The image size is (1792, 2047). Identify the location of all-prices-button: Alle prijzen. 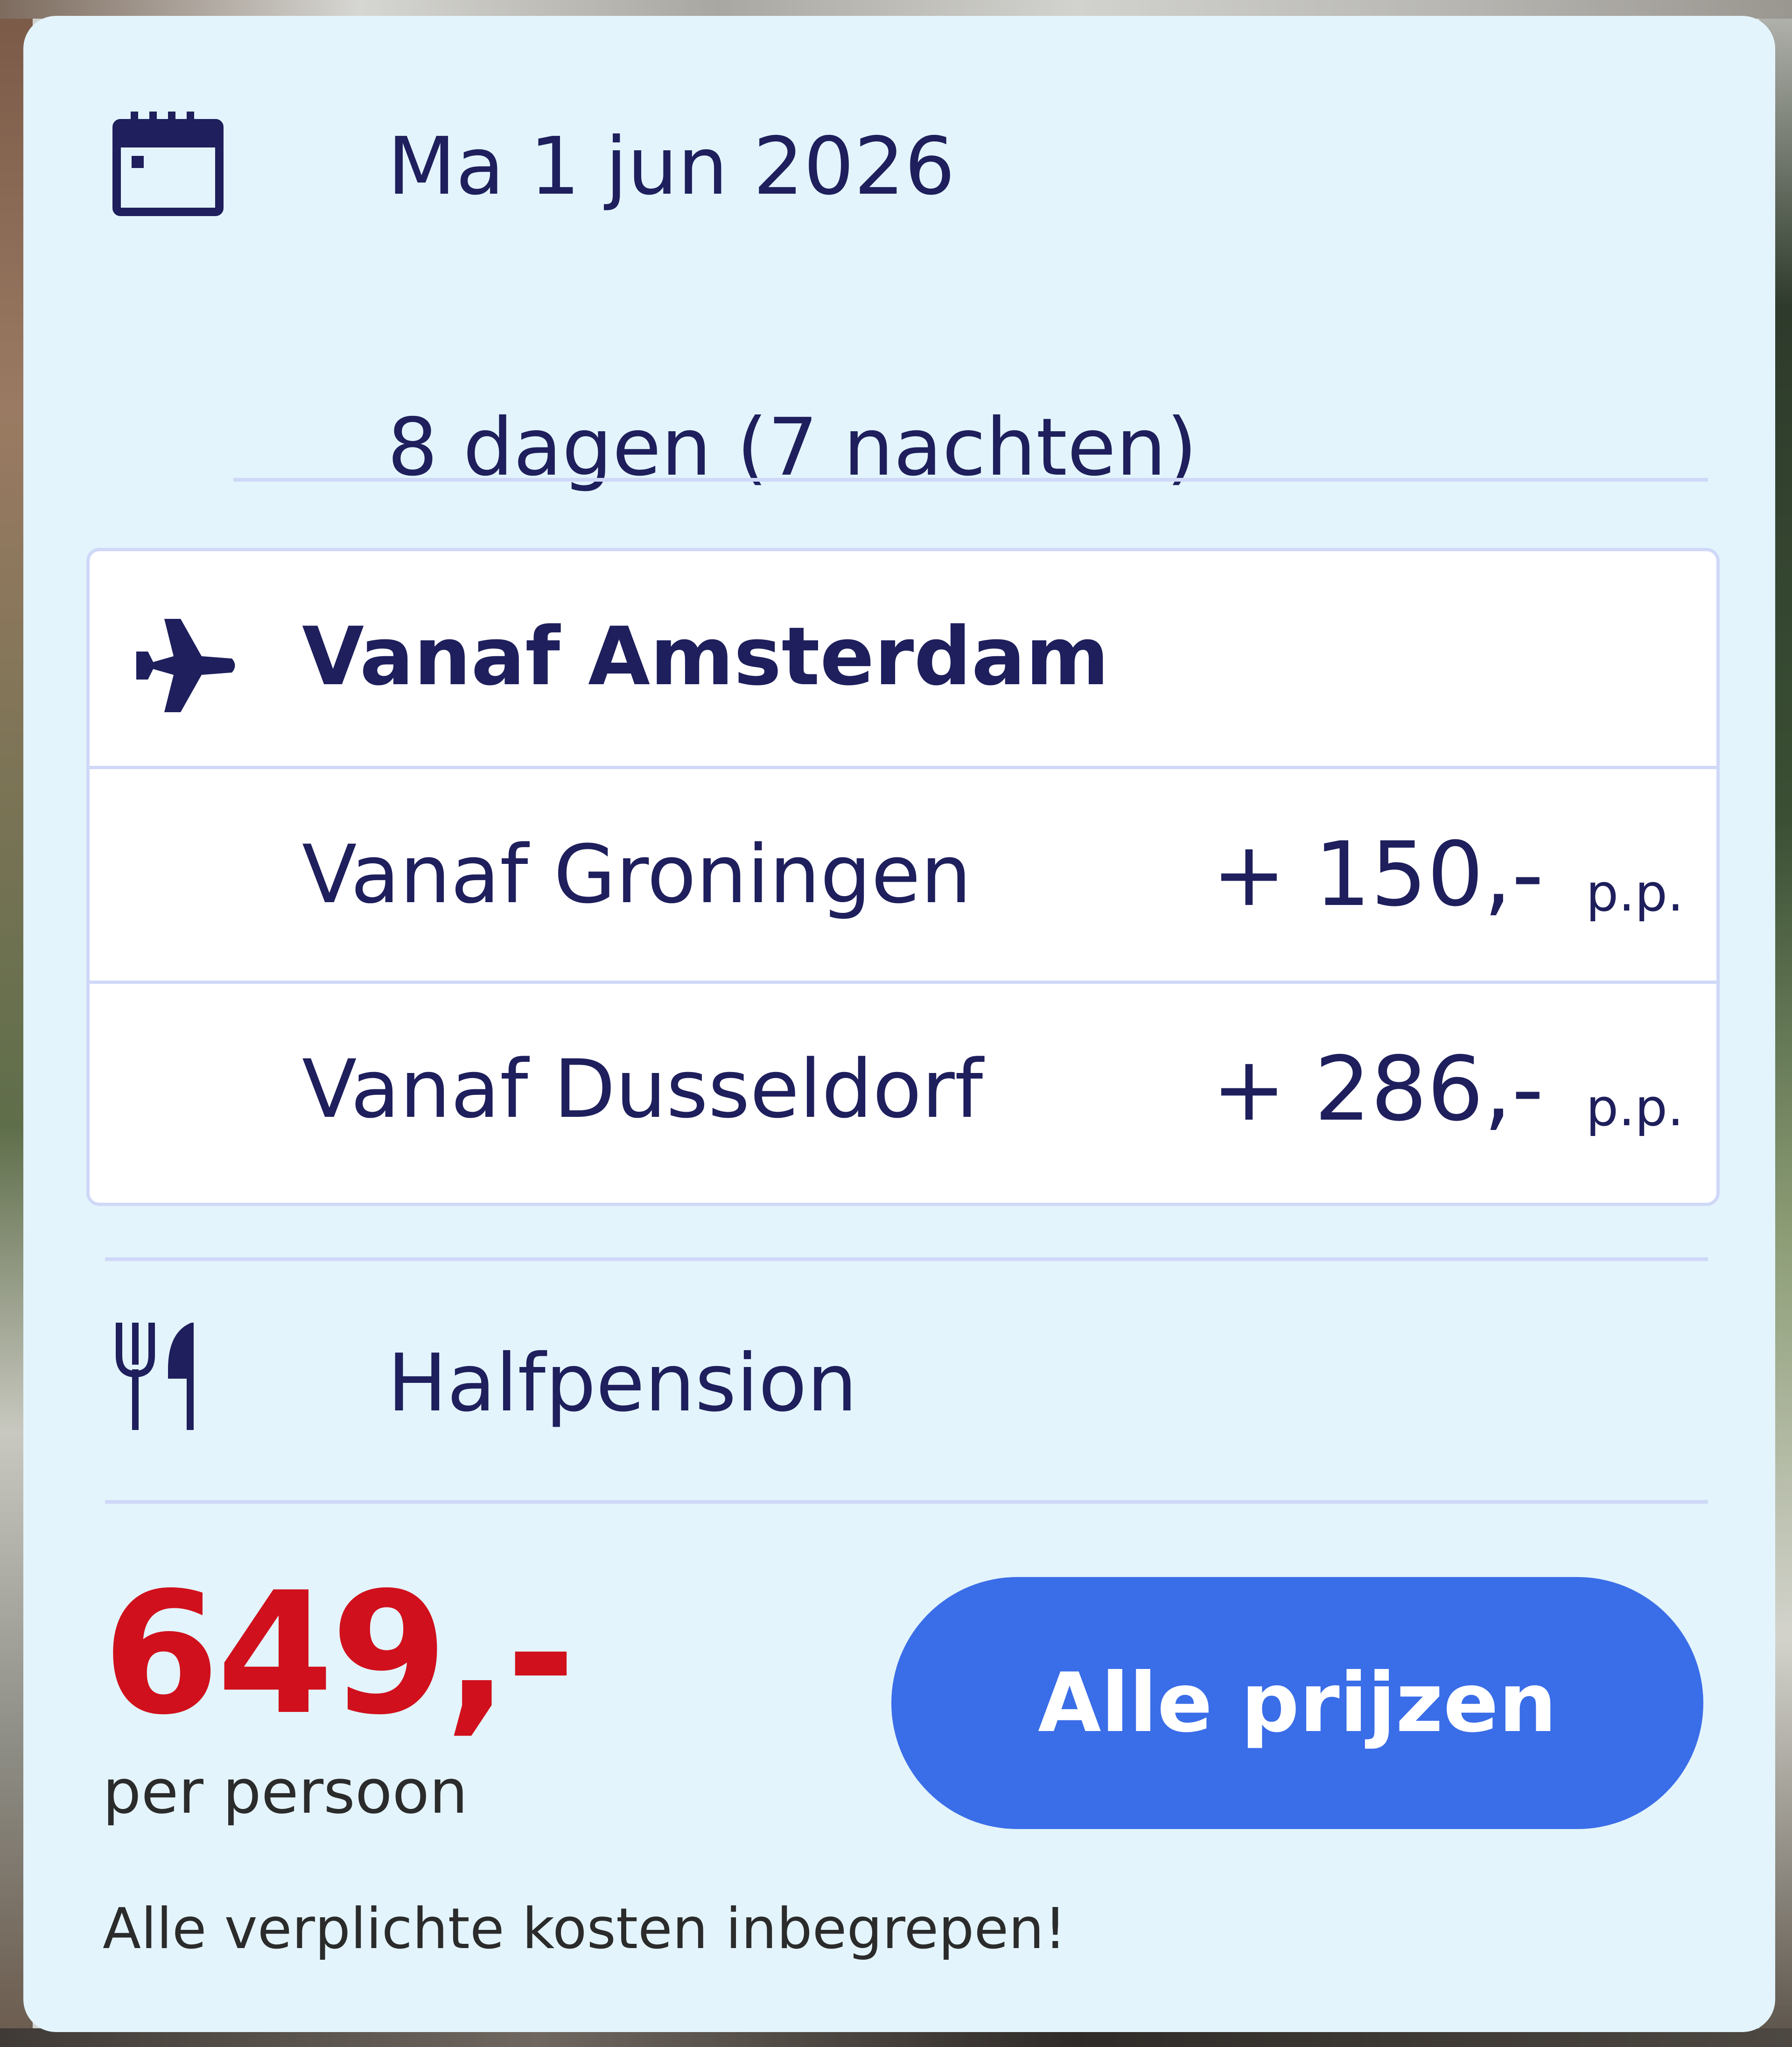
(1297, 1703).